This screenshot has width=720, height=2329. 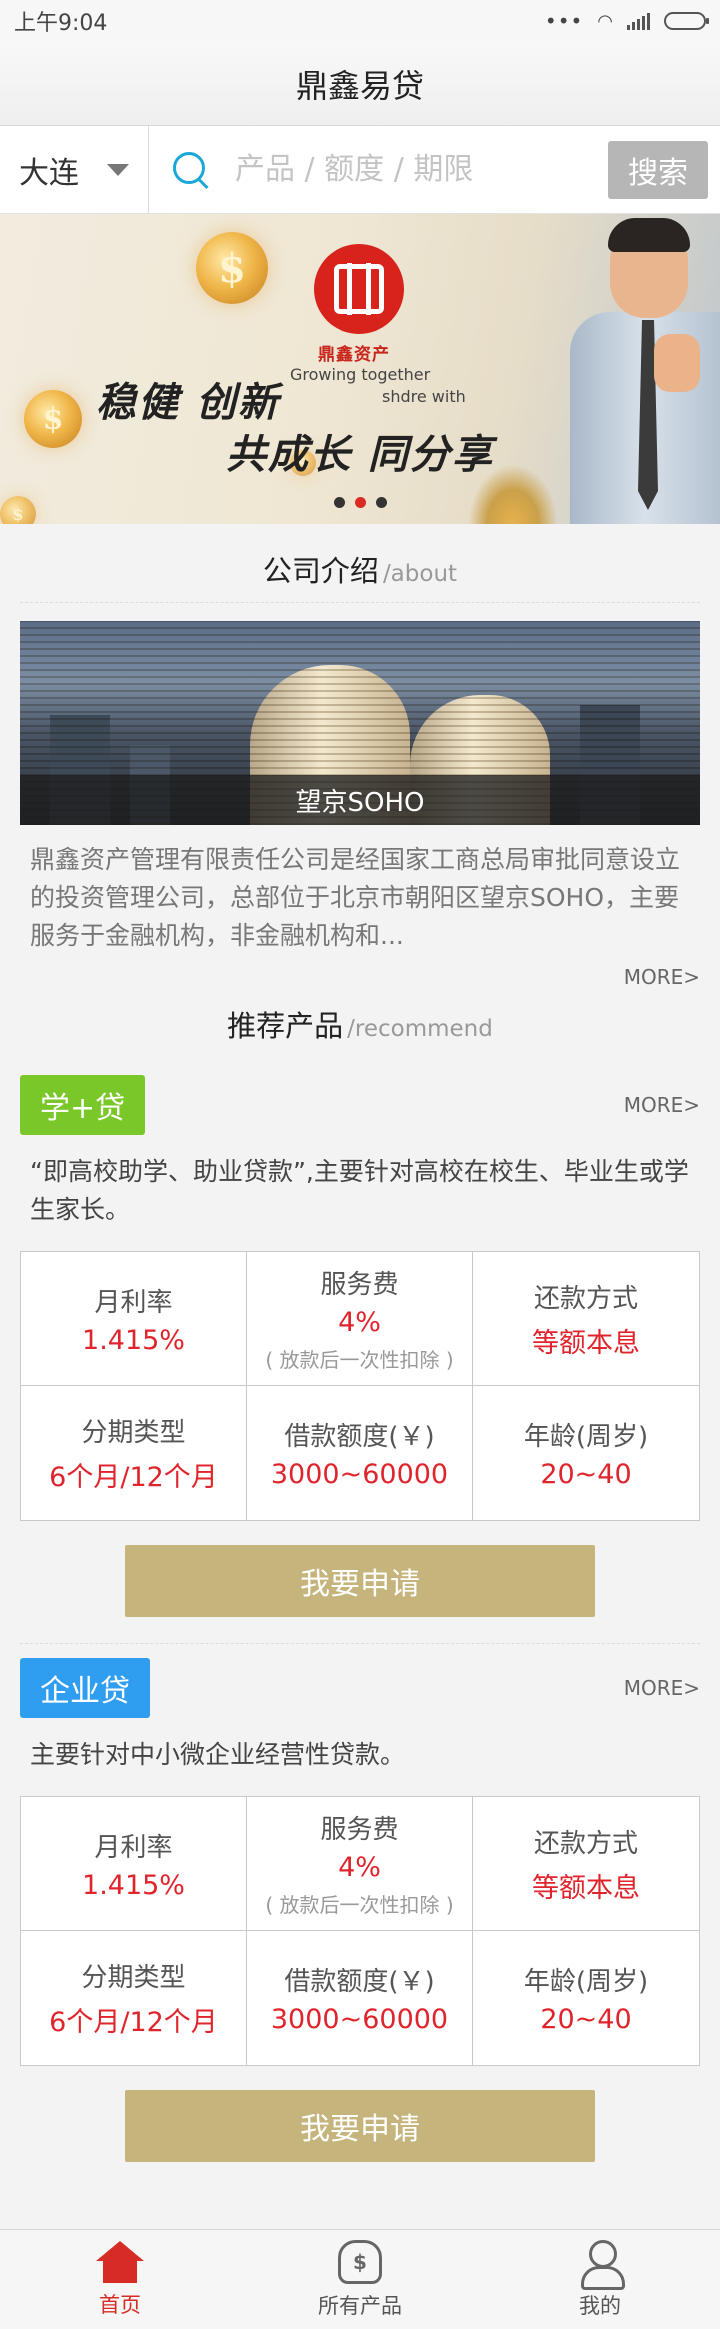 I want to click on about-subtitle: /about, so click(x=420, y=574).